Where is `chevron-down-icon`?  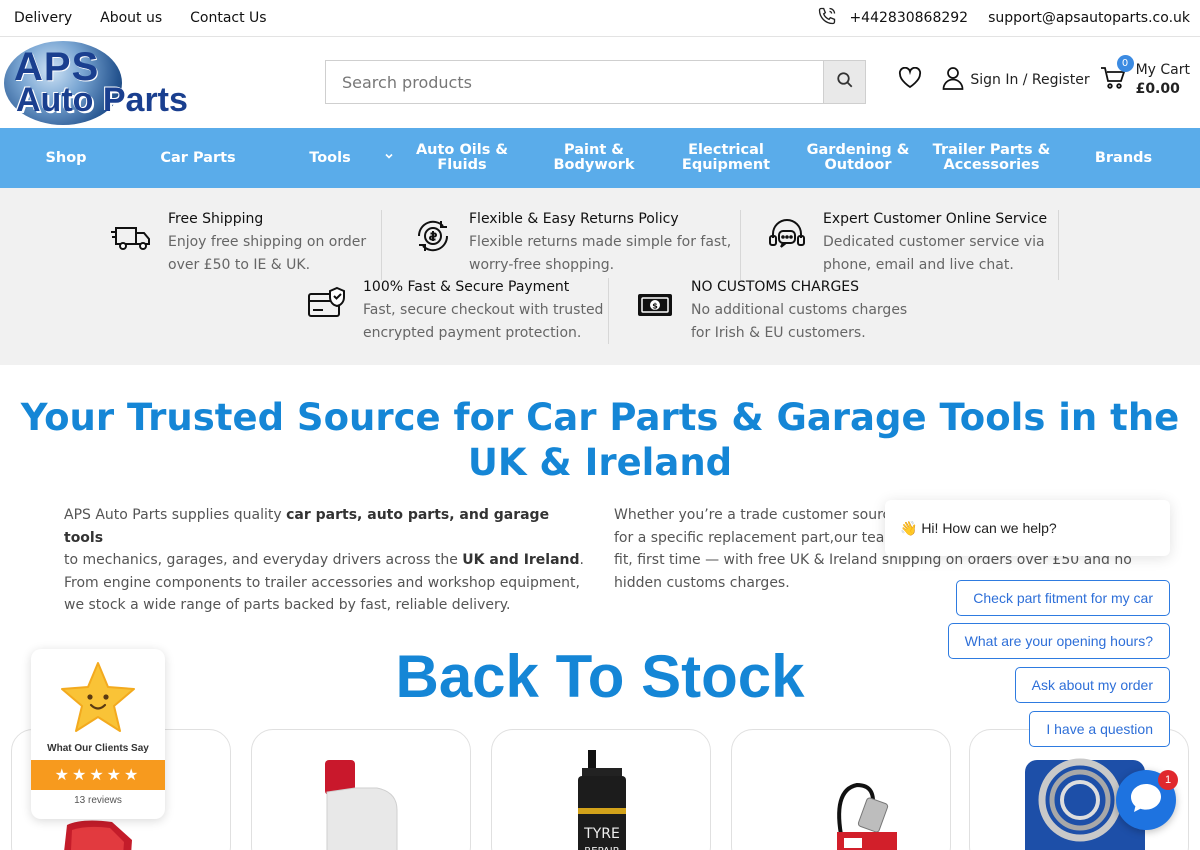 chevron-down-icon is located at coordinates (389, 158).